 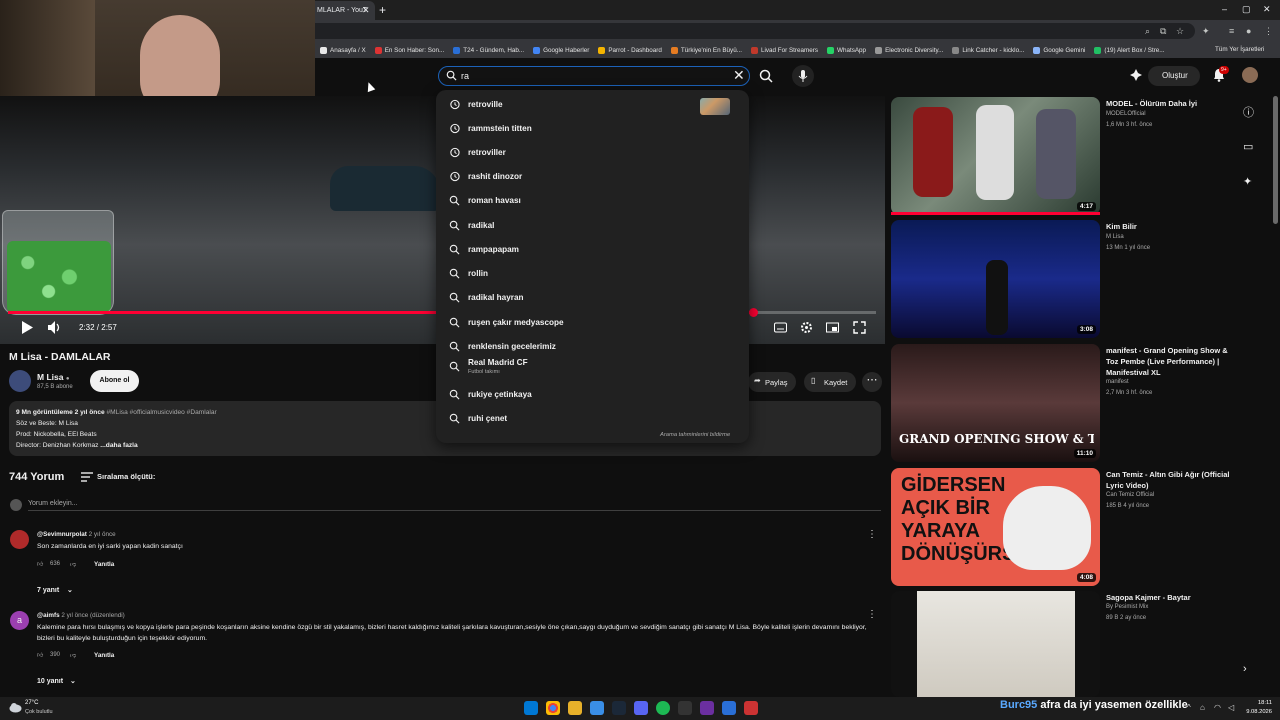 I want to click on search-button-icon, so click(x=766, y=76).